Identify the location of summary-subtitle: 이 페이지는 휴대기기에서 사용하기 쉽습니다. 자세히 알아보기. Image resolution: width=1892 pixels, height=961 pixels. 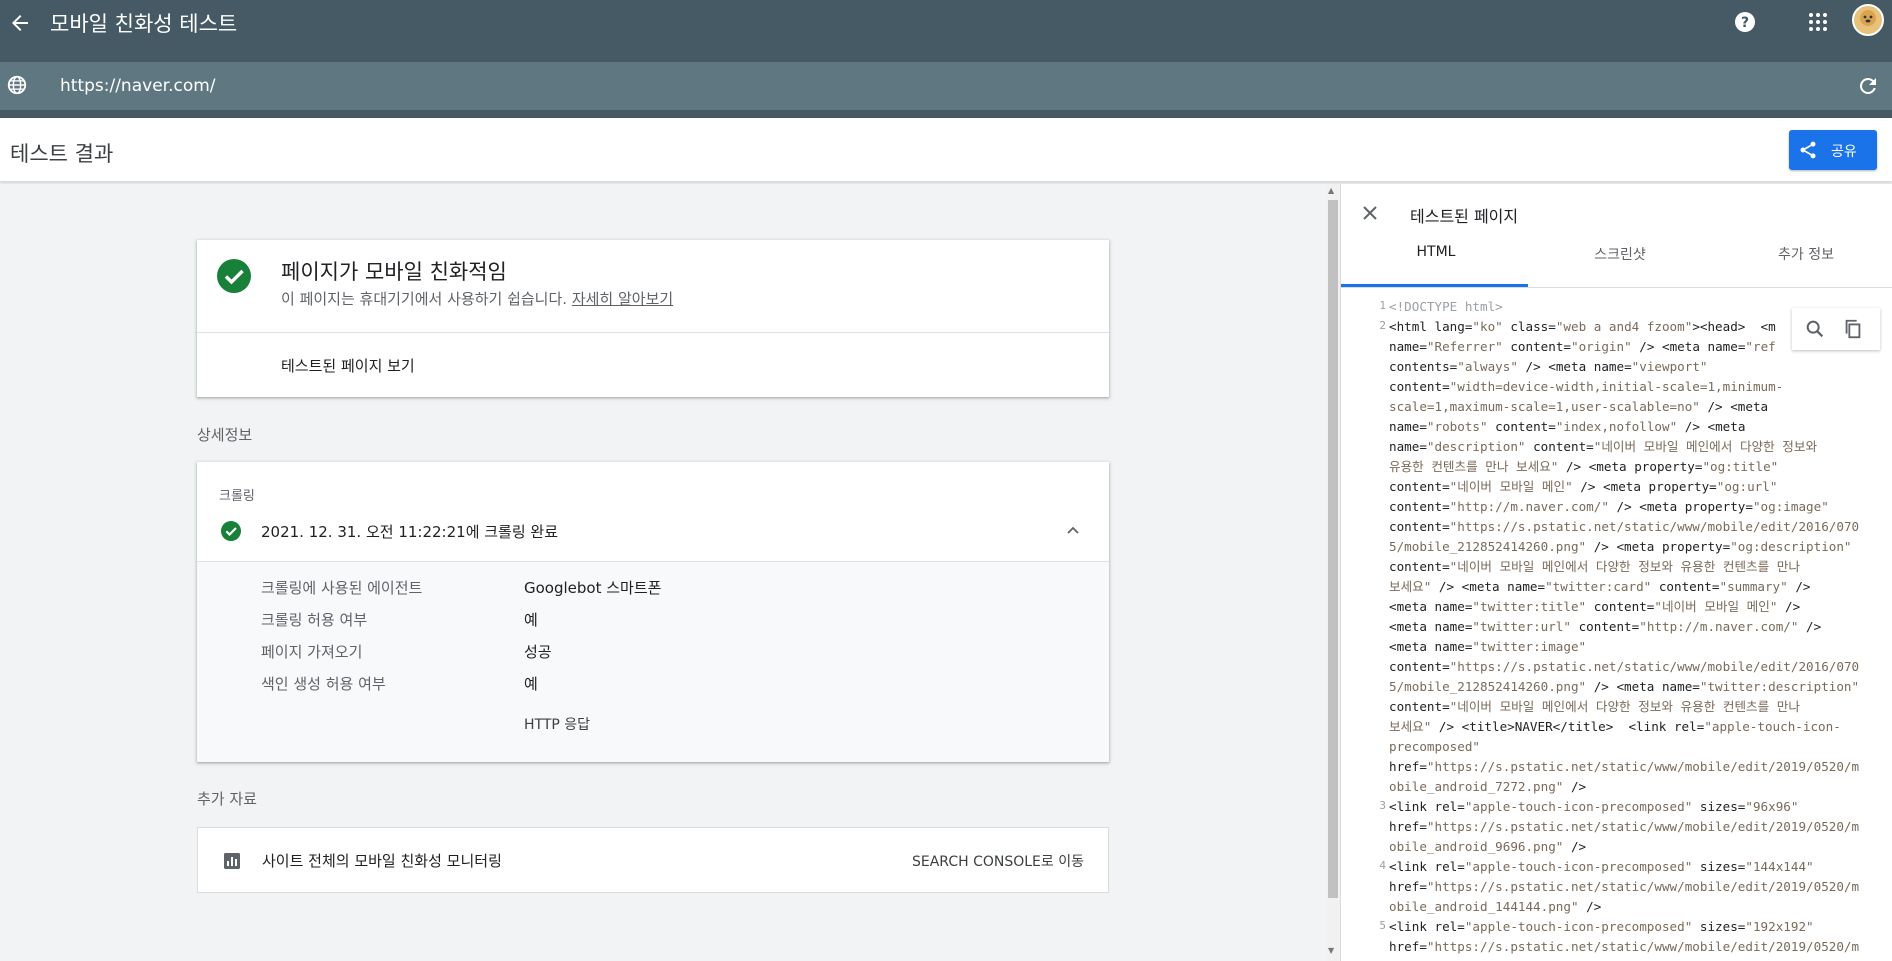
(477, 298).